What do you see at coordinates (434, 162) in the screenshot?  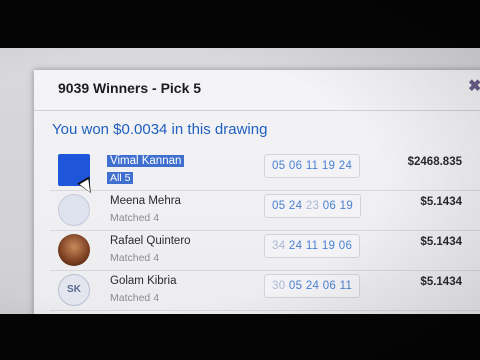 I see `prize-amount: $2468.835` at bounding box center [434, 162].